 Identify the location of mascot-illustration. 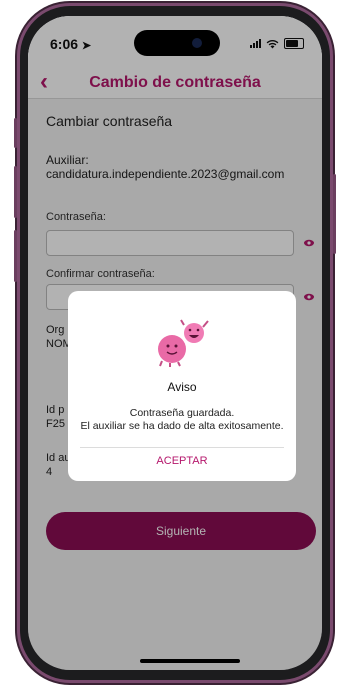
(183, 343).